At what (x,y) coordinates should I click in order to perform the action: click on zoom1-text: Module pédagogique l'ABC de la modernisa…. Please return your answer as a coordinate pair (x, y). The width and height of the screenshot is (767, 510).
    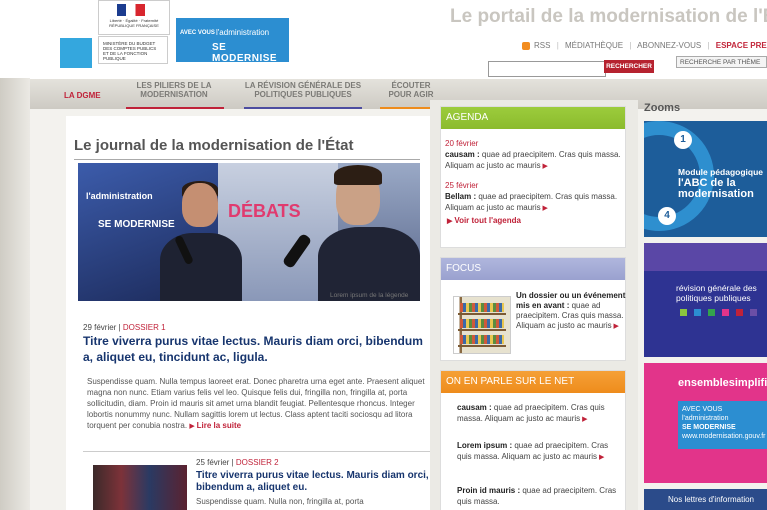
    Looking at the image, I should click on (720, 183).